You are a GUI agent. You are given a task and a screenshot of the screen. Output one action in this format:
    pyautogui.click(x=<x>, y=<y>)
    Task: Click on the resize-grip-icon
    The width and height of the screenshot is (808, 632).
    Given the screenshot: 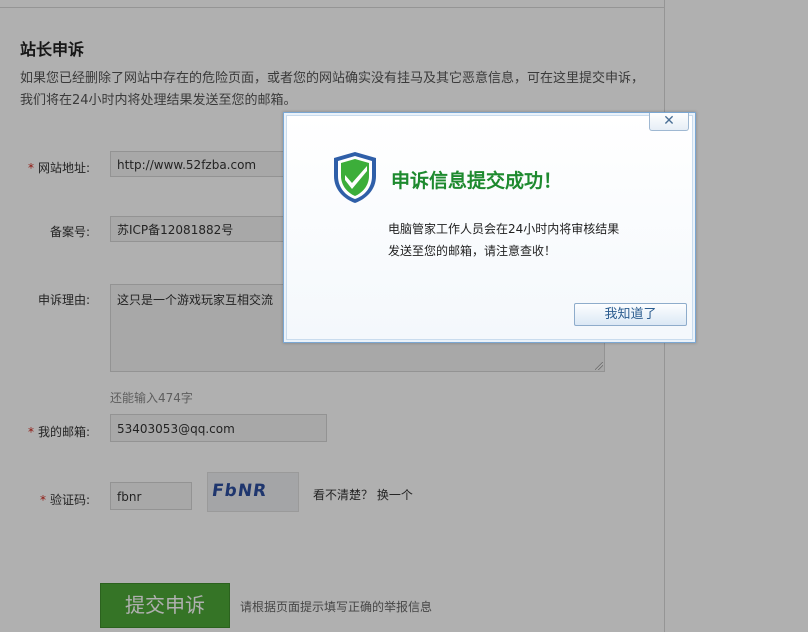 What is the action you would take?
    pyautogui.click(x=599, y=366)
    